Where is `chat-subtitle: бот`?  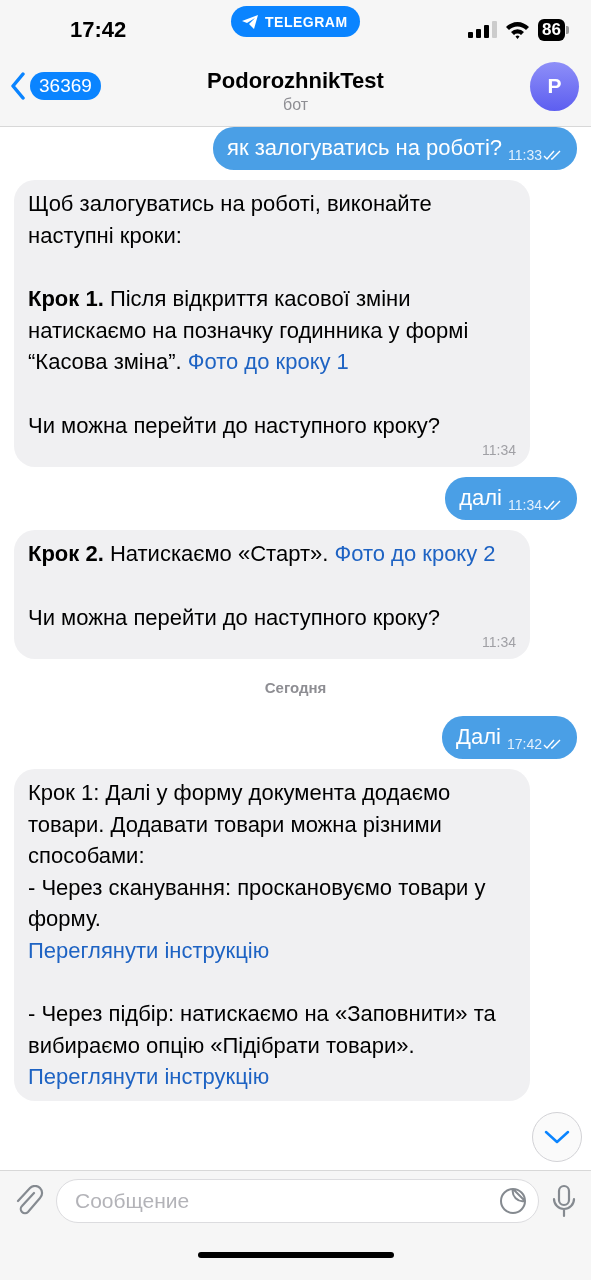 chat-subtitle: бот is located at coordinates (295, 105).